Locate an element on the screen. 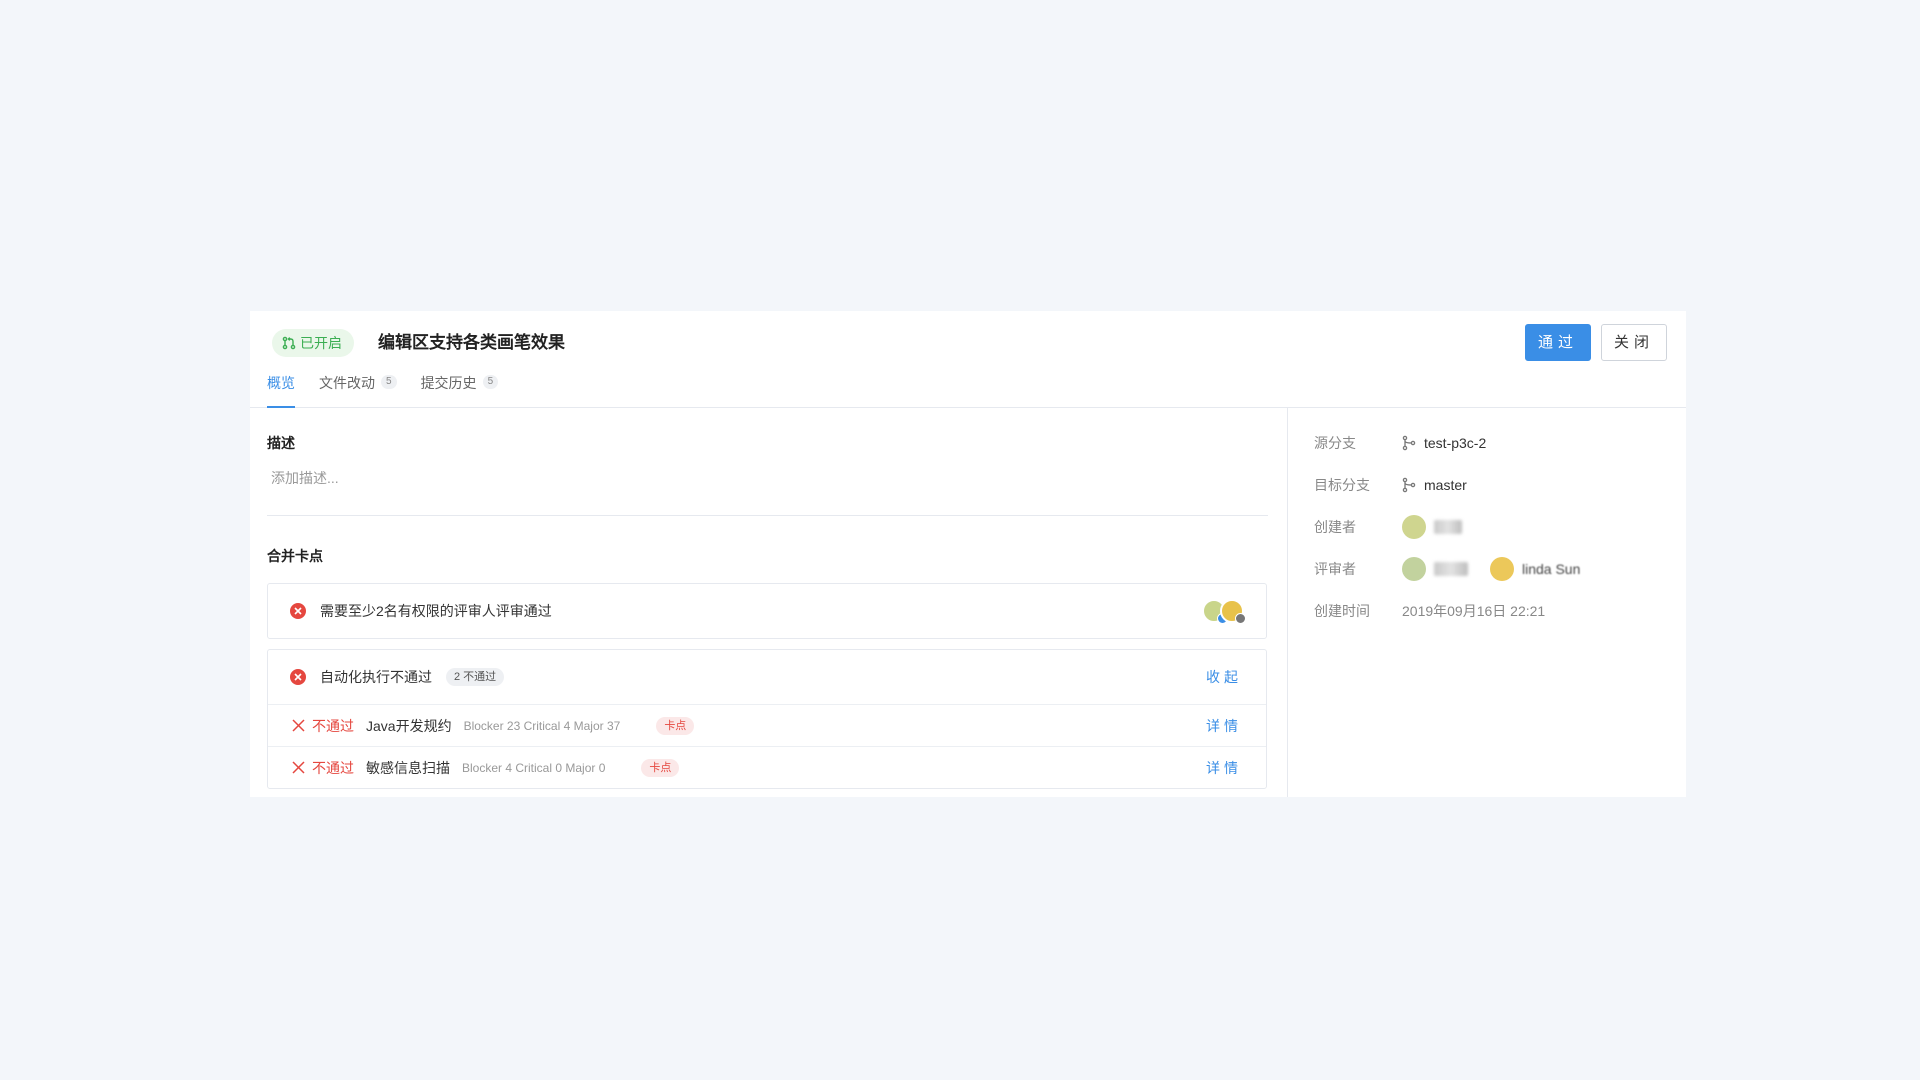  review-gate-text: 需要至少2名有权限的评审人评审通过 is located at coordinates (436, 611).